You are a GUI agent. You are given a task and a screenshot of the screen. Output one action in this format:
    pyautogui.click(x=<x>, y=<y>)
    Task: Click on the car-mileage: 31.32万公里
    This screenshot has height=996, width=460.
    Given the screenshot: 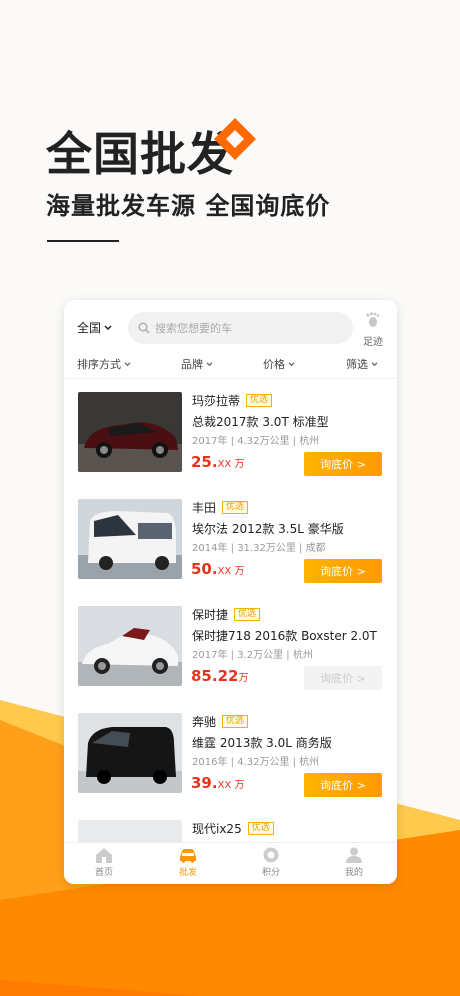 What is the action you would take?
    pyautogui.click(x=266, y=548)
    